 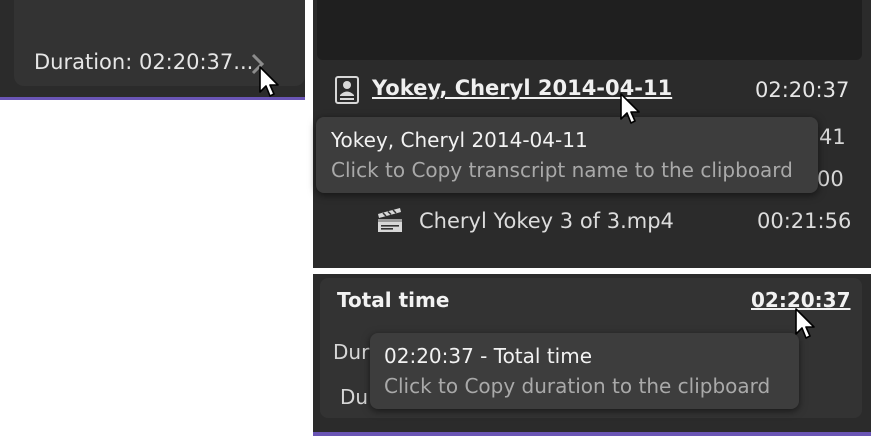 I want to click on row-duration: 41, so click(x=832, y=137).